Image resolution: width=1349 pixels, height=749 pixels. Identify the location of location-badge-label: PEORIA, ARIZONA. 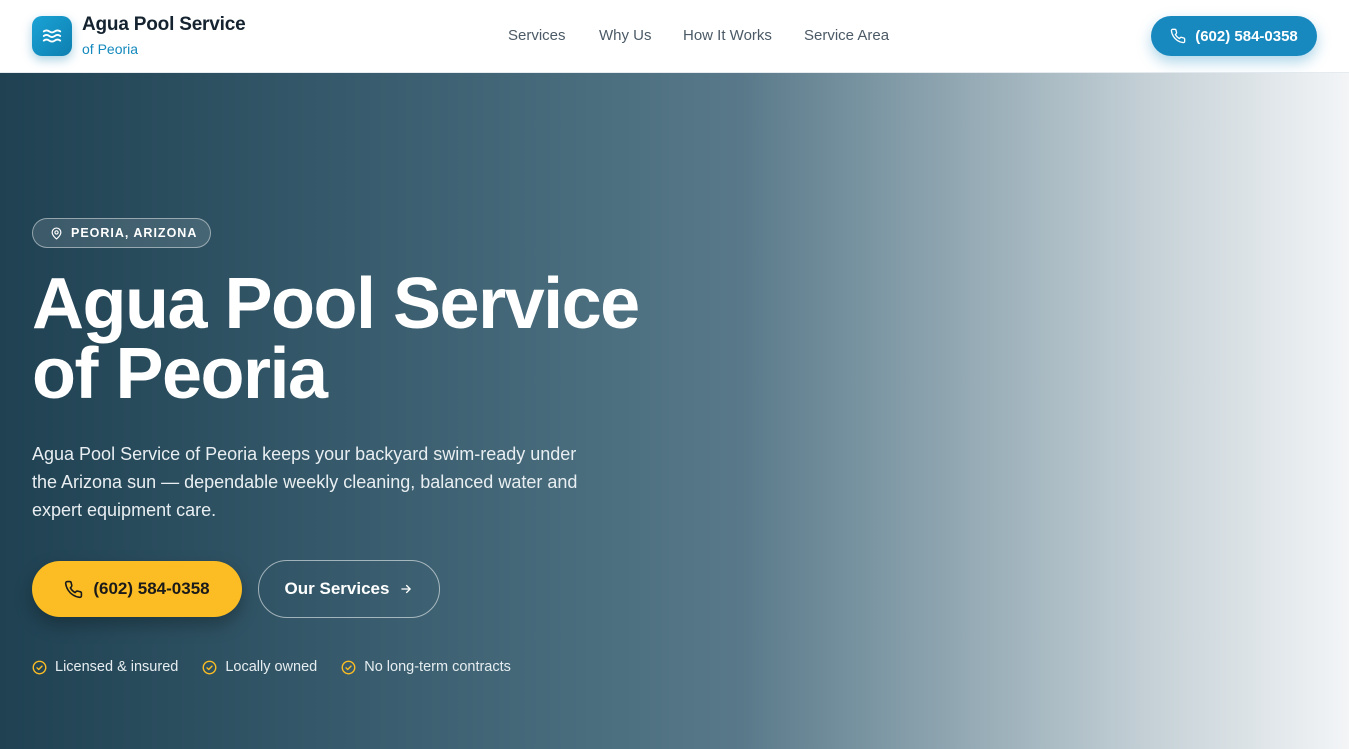
(134, 233).